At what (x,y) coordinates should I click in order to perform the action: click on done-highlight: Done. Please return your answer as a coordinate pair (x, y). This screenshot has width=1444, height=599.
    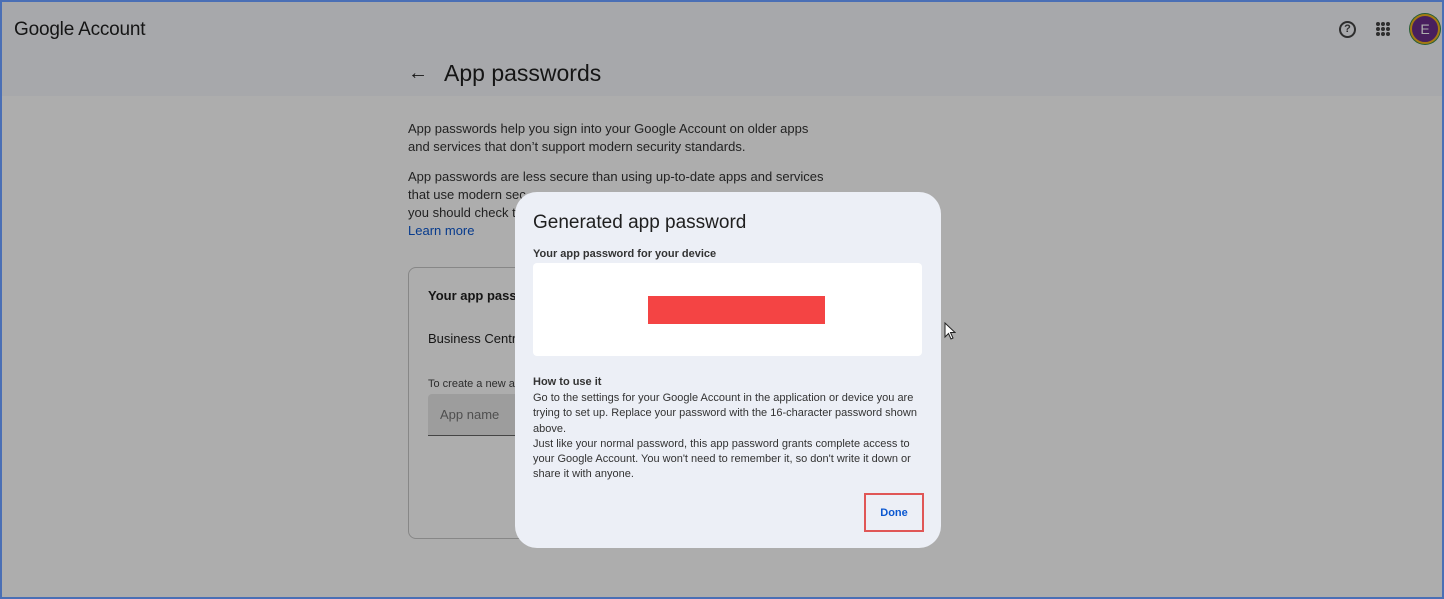
    Looking at the image, I should click on (894, 512).